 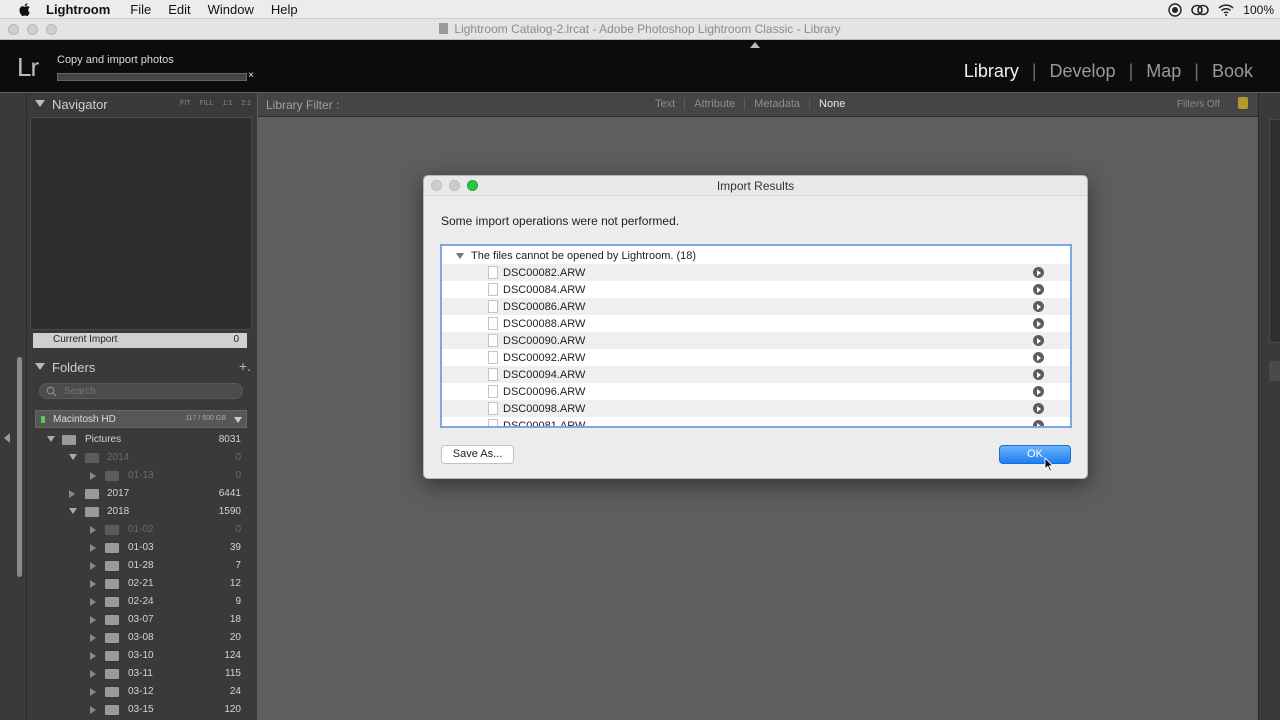 What do you see at coordinates (544, 341) in the screenshot?
I see `file-name: DSC00090.ARW` at bounding box center [544, 341].